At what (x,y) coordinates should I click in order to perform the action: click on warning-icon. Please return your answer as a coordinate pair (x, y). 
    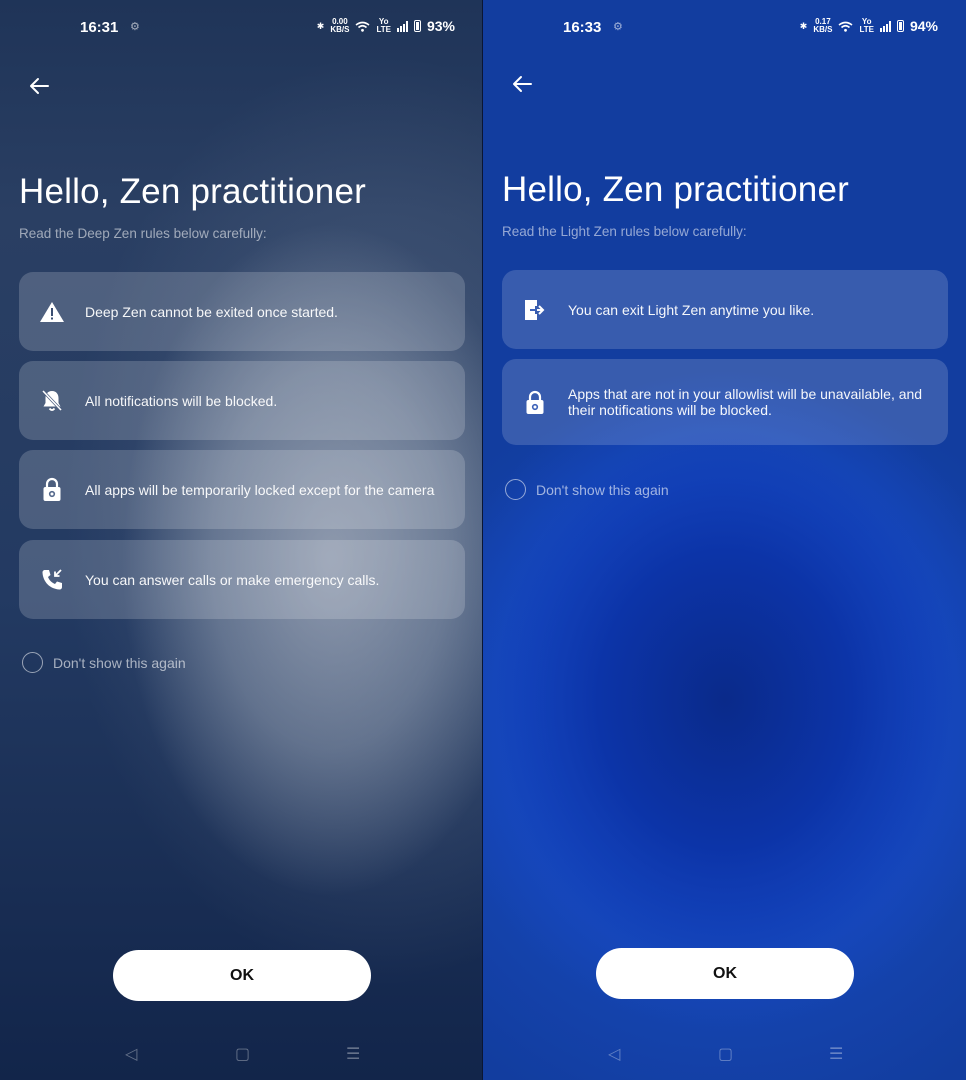
    Looking at the image, I should click on (52, 311).